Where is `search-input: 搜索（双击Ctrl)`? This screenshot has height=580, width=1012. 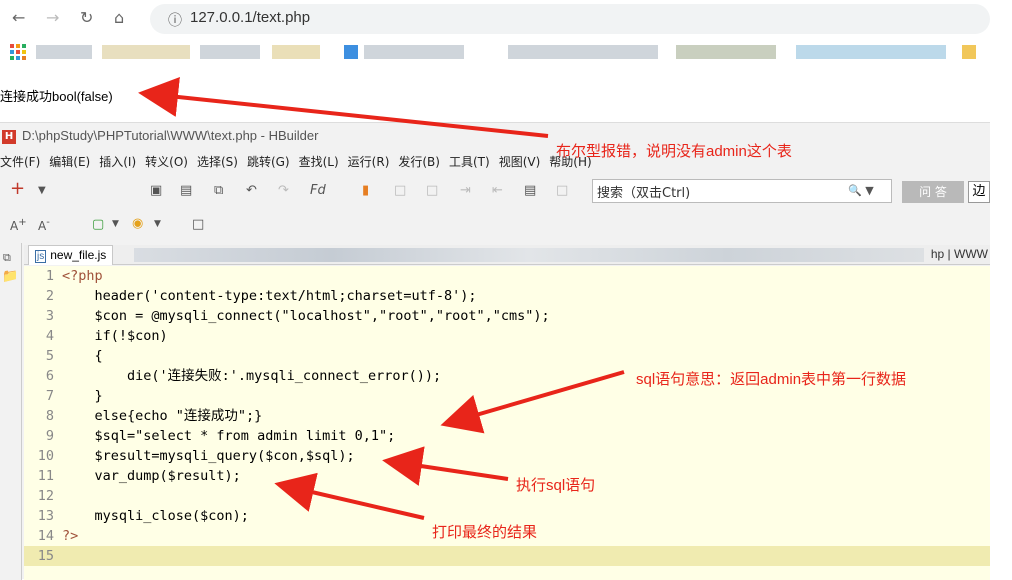 search-input: 搜索（双击Ctrl) is located at coordinates (742, 191).